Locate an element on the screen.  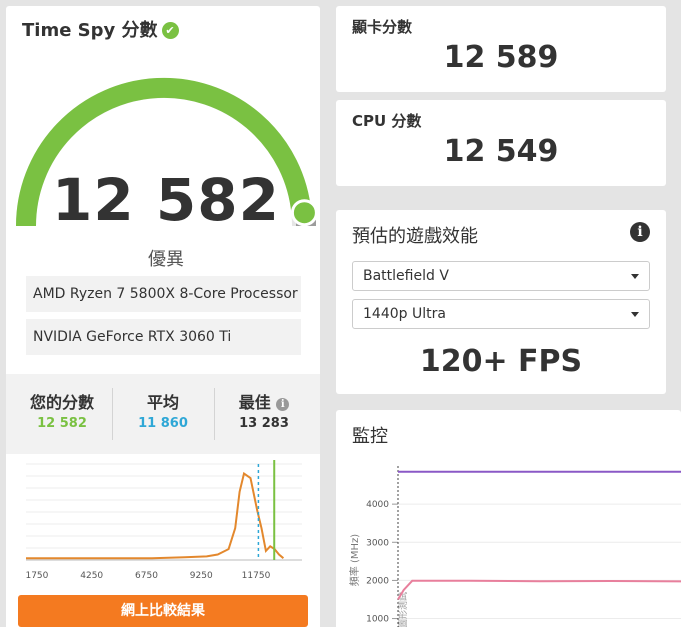
score-stats: 您的分數 12 582 平均 11 860 最佳 i 13 283 is located at coordinates (163, 414).